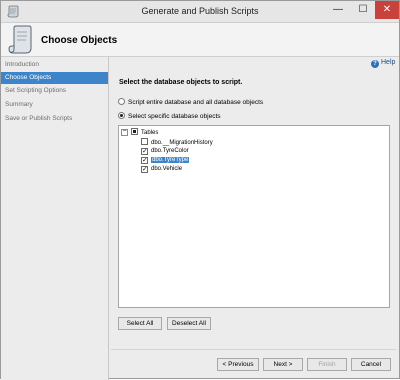 This screenshot has height=380, width=400. Describe the element at coordinates (170, 151) in the screenshot. I see `tree-label: dbo.TyreColor` at that location.